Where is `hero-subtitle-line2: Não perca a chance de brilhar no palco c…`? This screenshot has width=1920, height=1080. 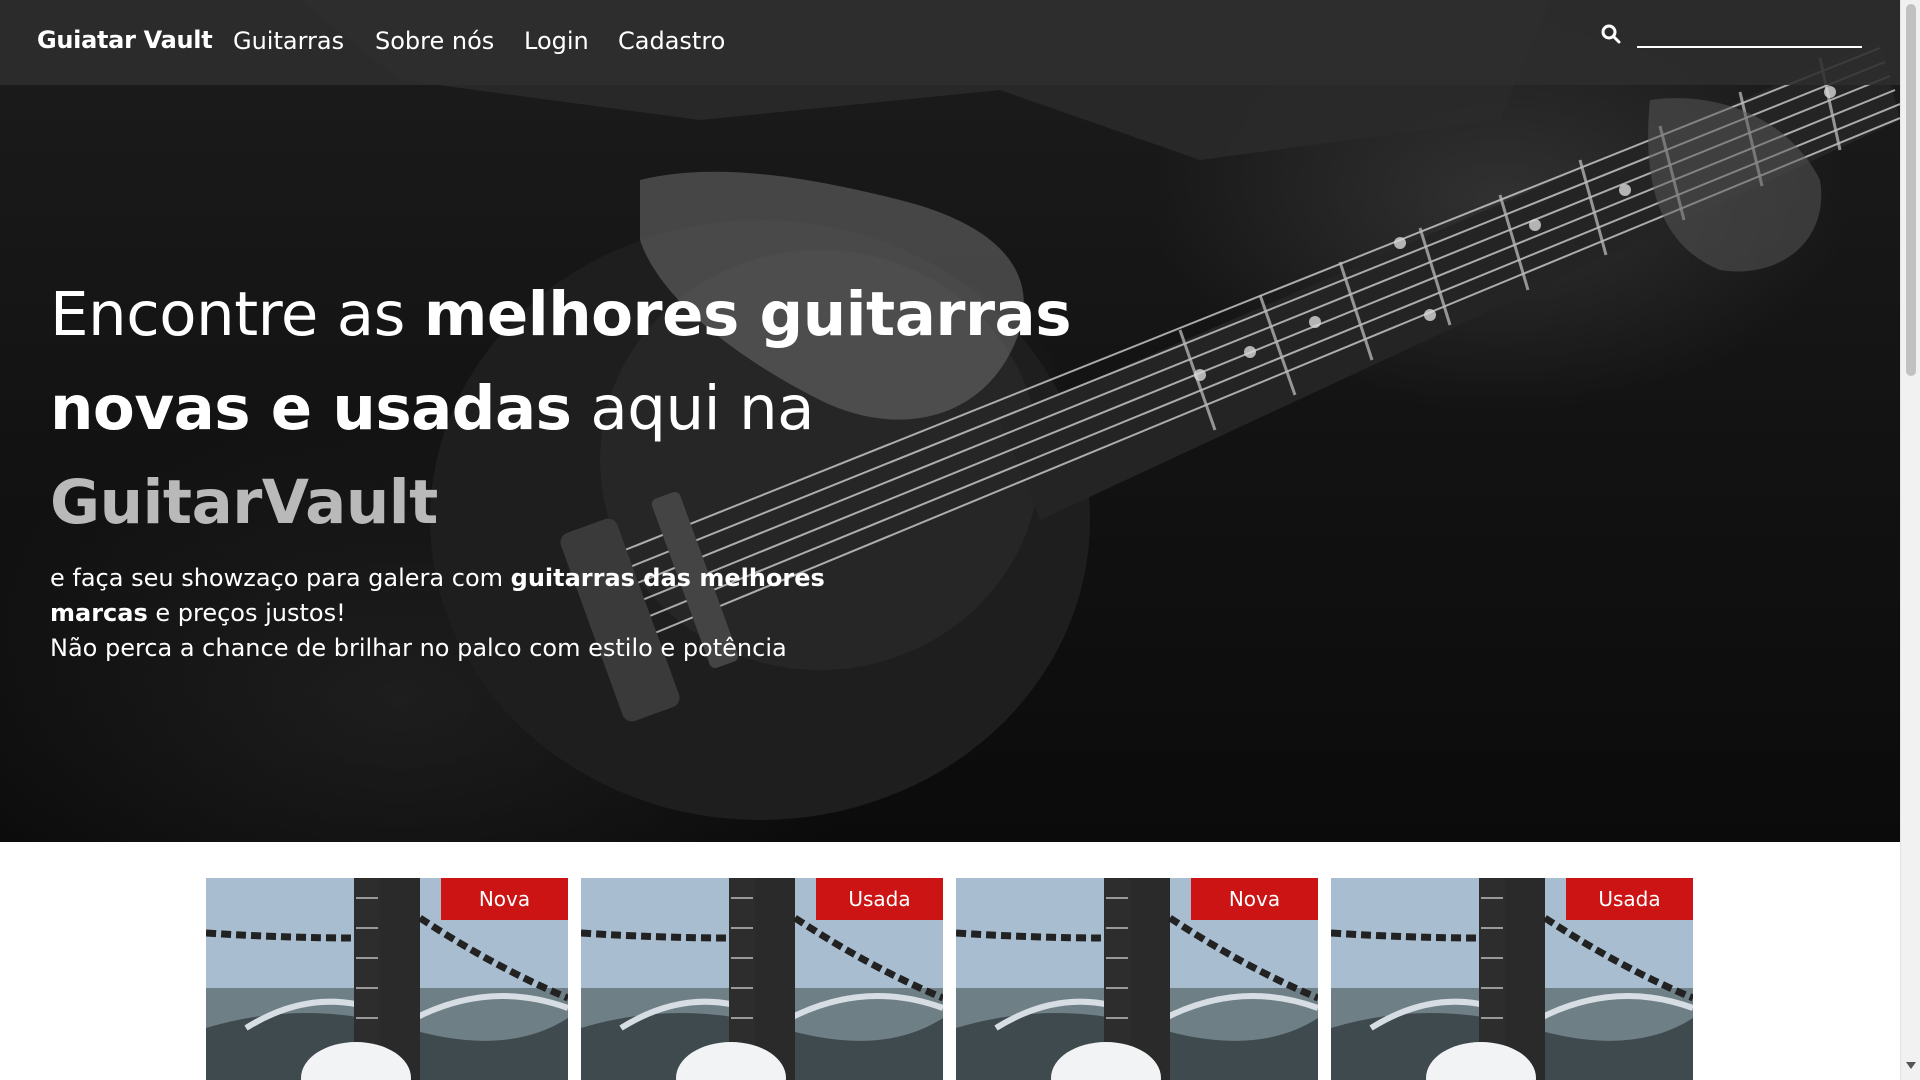 hero-subtitle-line2: Não perca a chance de brilhar no palco c… is located at coordinates (418, 648).